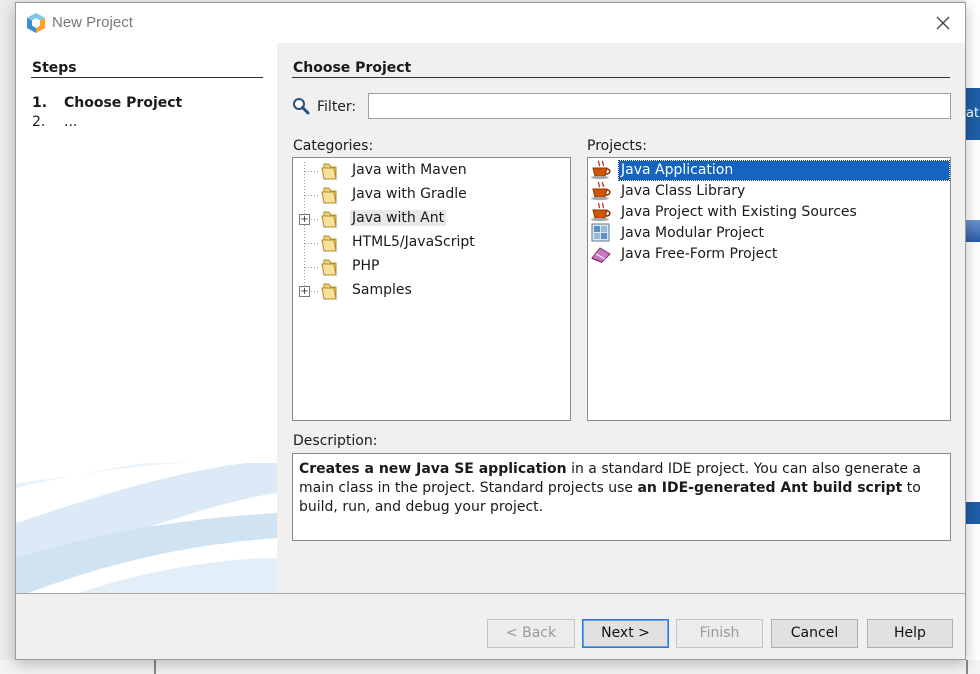  What do you see at coordinates (973, 513) in the screenshot?
I see `background-strip` at bounding box center [973, 513].